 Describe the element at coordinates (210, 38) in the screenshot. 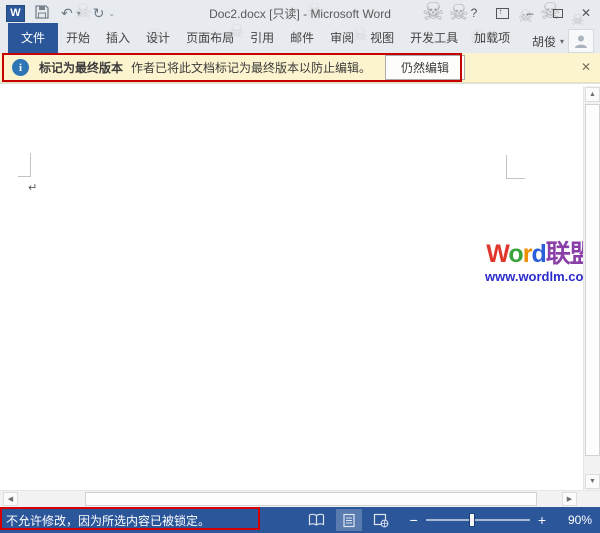

I see `tab-page-layout: 页面布局` at that location.